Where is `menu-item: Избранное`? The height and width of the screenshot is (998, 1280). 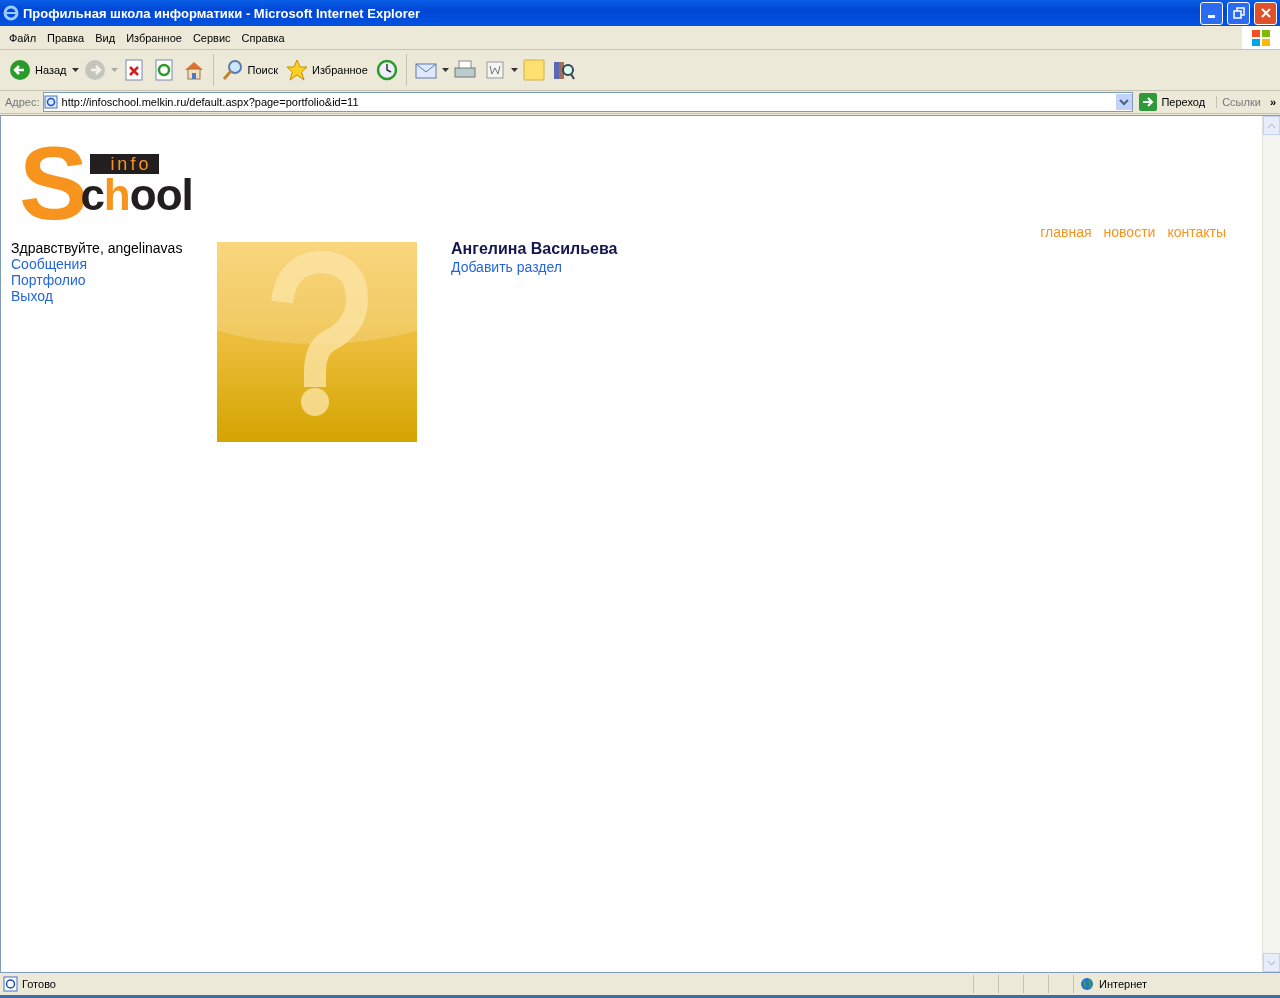 menu-item: Избранное is located at coordinates (154, 37).